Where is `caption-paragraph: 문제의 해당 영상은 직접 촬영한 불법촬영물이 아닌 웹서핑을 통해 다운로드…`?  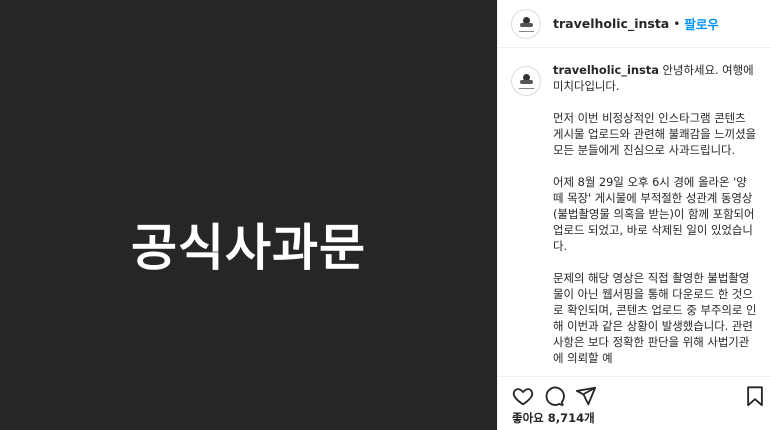 caption-paragraph: 문제의 해당 영상은 직접 촬영한 불법촬영물이 아닌 웹서핑을 통해 다운로드… is located at coordinates (655, 318).